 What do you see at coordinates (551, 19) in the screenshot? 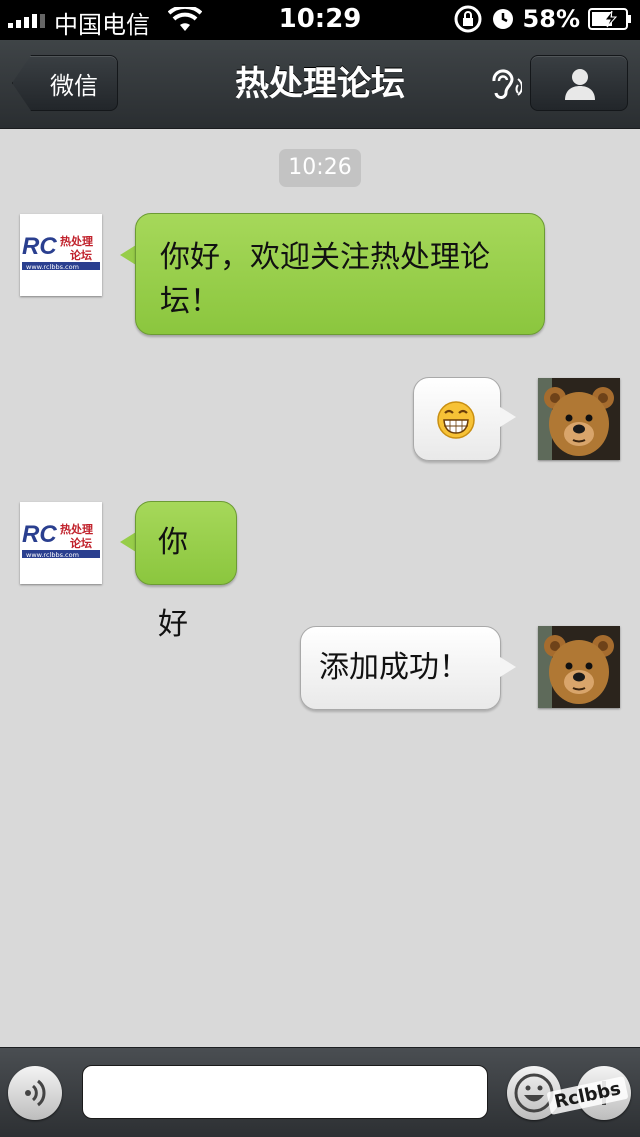
I see `battery-percent: 58%` at bounding box center [551, 19].